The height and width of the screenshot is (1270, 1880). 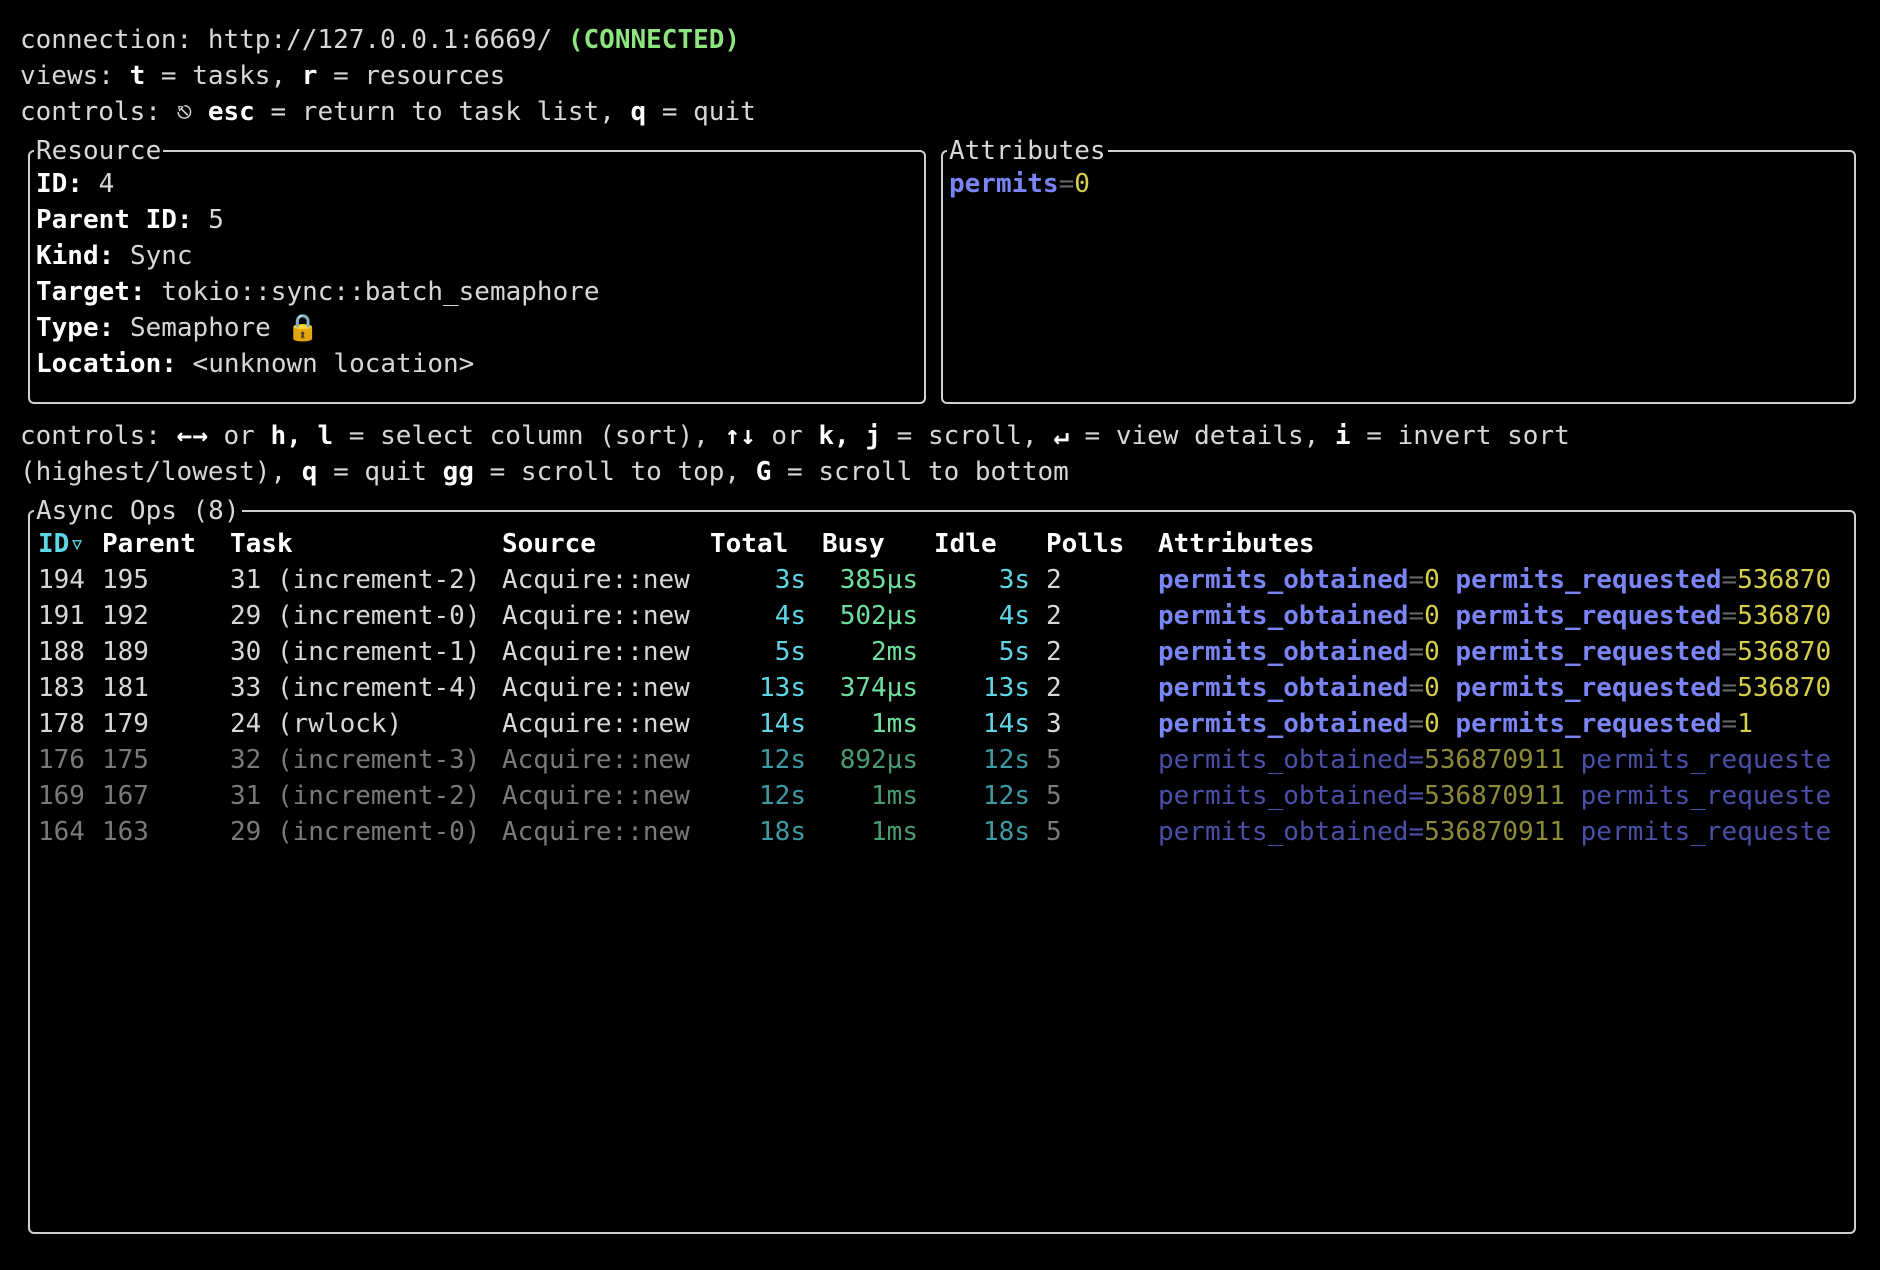 What do you see at coordinates (1061, 436) in the screenshot?
I see `control-key: ↵` at bounding box center [1061, 436].